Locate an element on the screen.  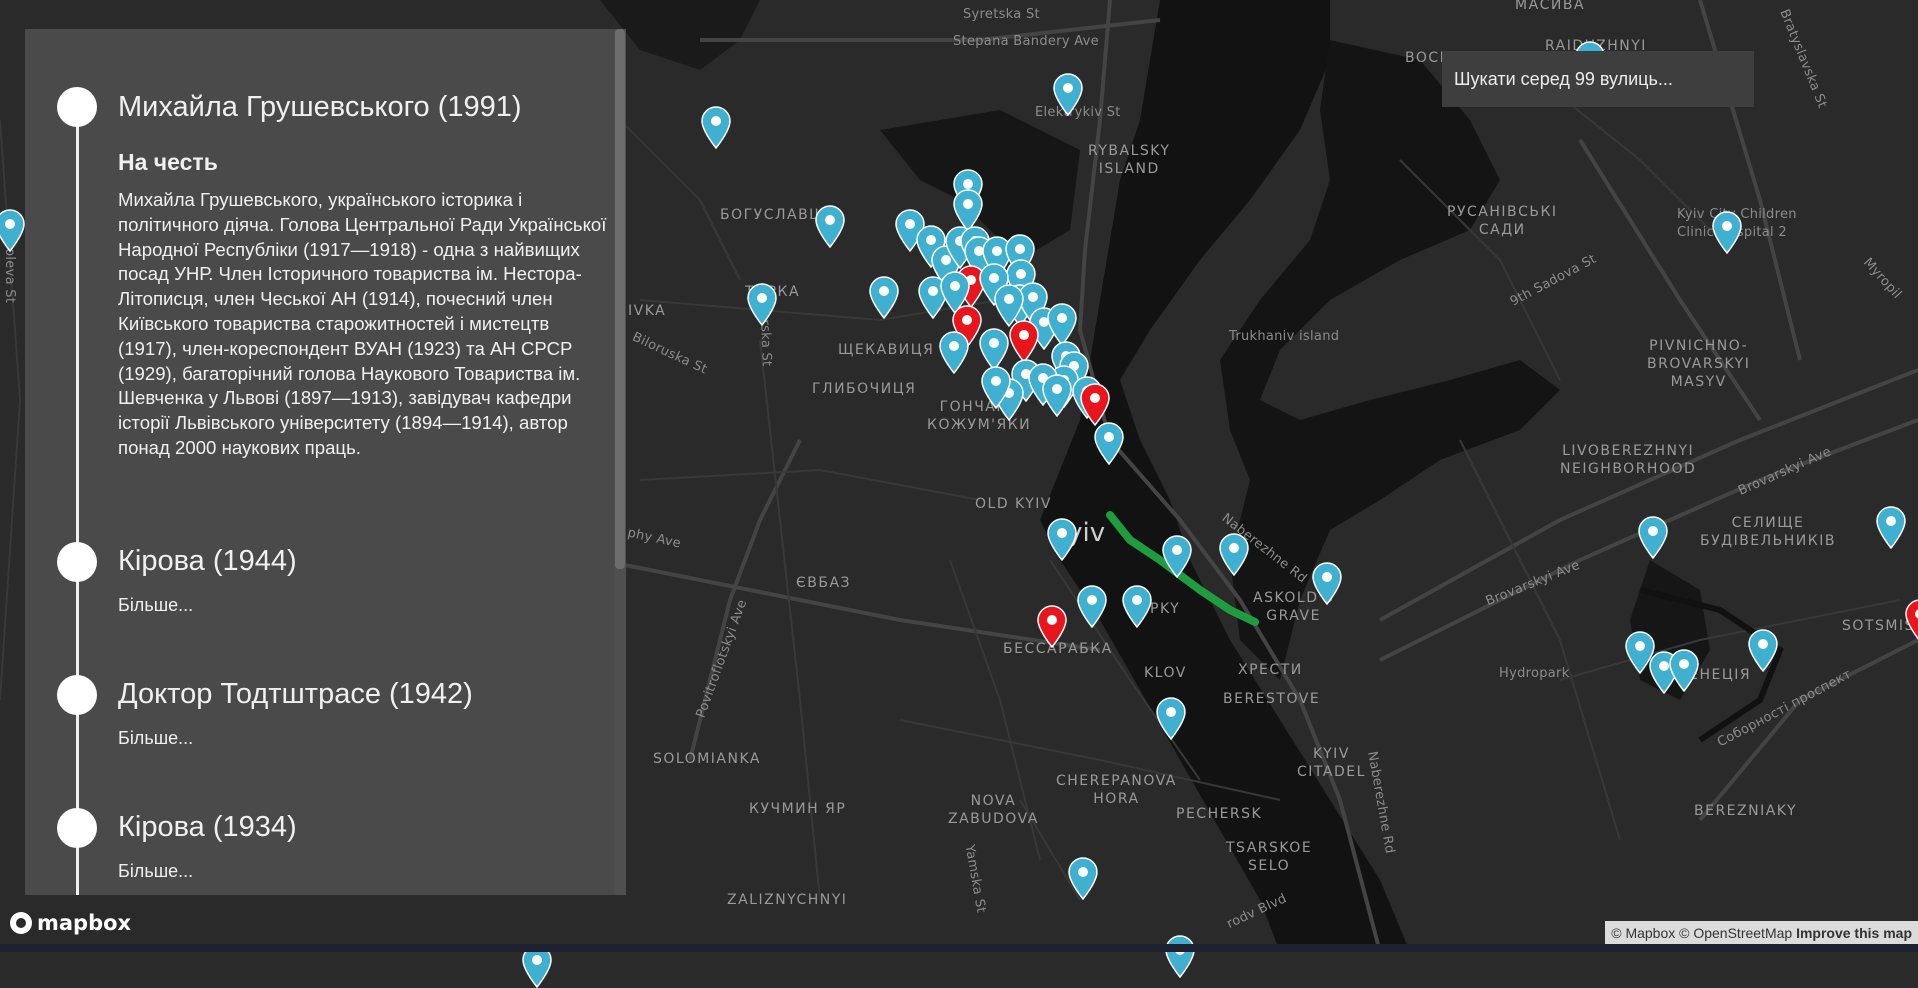
map-label-stepana-bandery: Stepana Bandery Ave is located at coordinates (1026, 41).